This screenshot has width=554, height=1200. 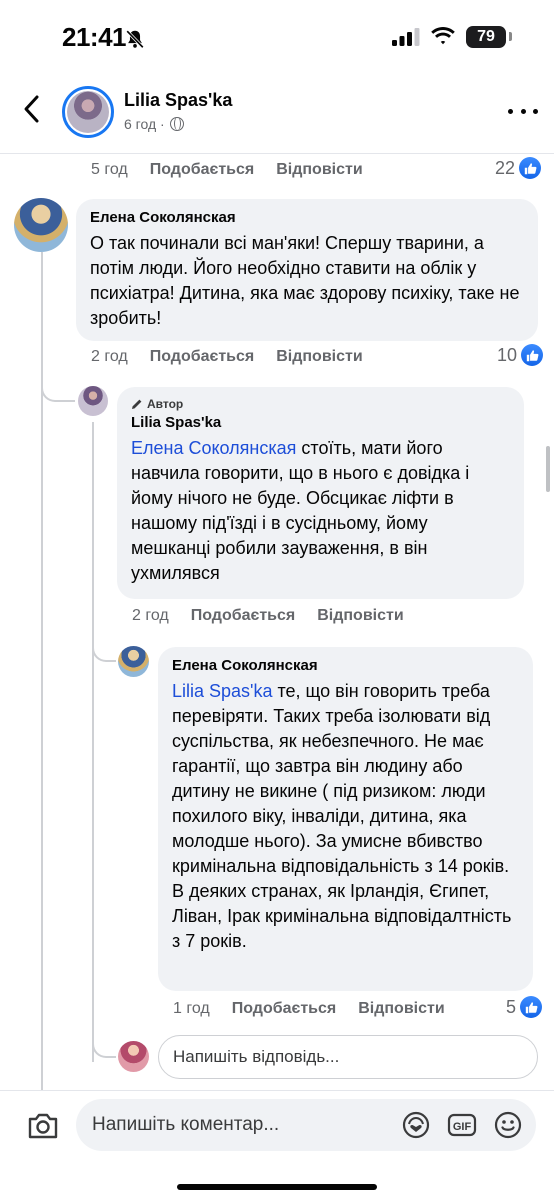 I want to click on comment-author: Lilia Spas'ka, so click(x=320, y=422).